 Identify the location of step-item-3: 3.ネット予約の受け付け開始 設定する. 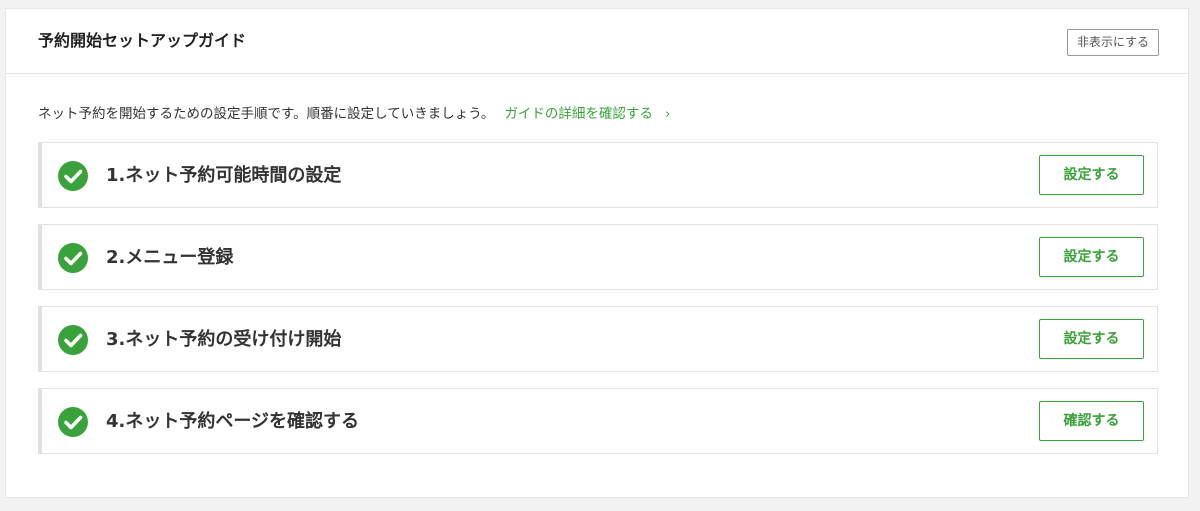
(598, 339).